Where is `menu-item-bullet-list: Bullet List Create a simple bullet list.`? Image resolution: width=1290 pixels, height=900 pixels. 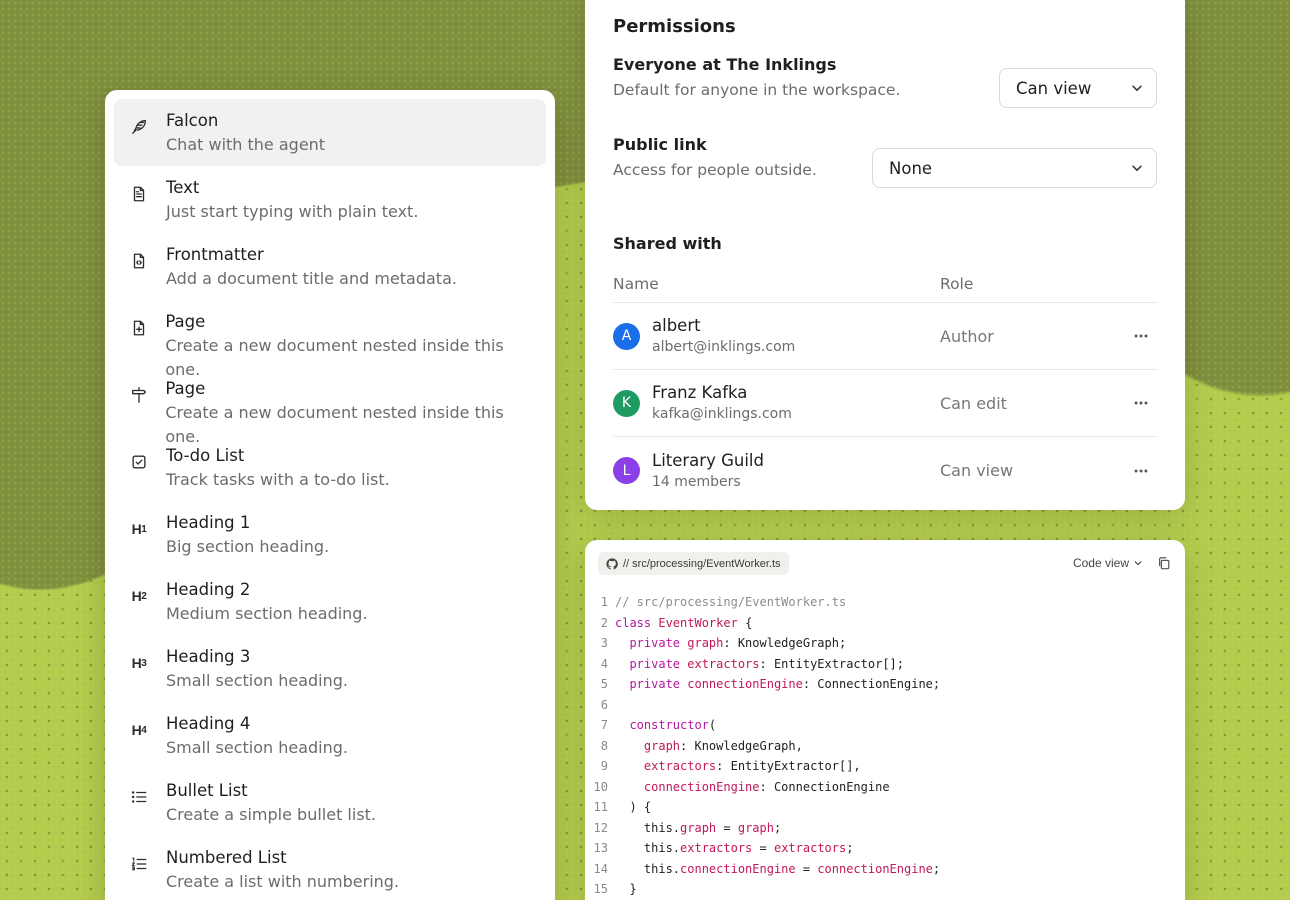 menu-item-bullet-list: Bullet List Create a simple bullet list. is located at coordinates (330, 802).